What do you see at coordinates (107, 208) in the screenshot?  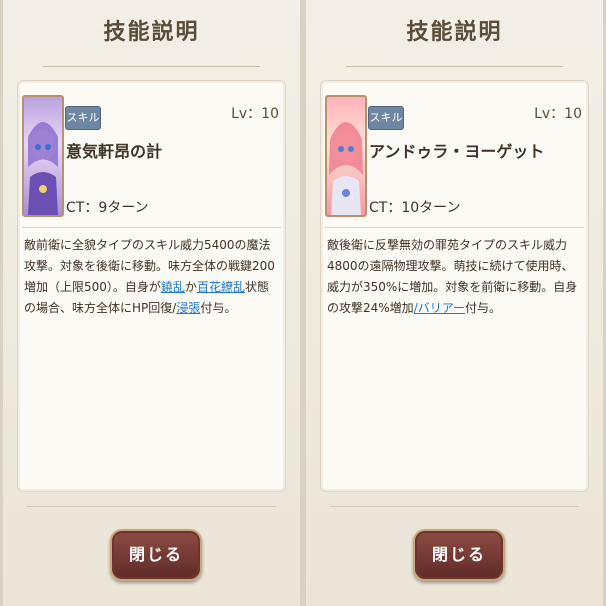 I see `skill-cooldown: CT：9ターン` at bounding box center [107, 208].